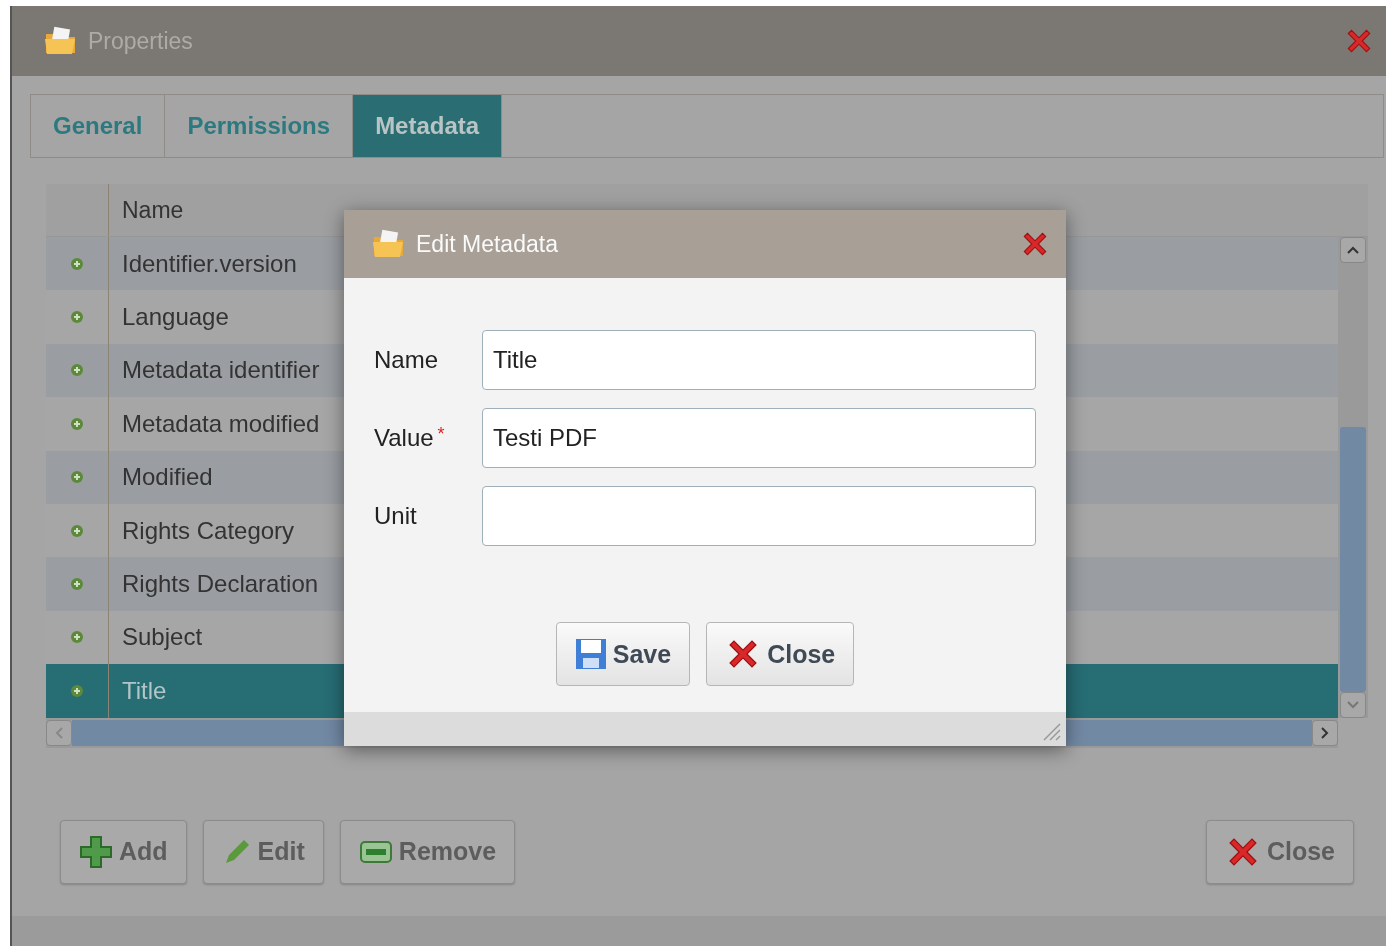  I want to click on input-field, so click(759, 516).